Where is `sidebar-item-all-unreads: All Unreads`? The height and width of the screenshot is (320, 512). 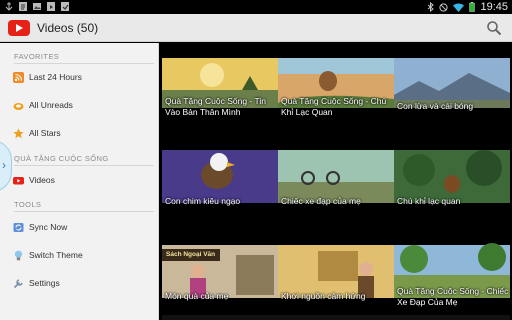
sidebar-item-all-unreads: All Unreads is located at coordinates (79, 106).